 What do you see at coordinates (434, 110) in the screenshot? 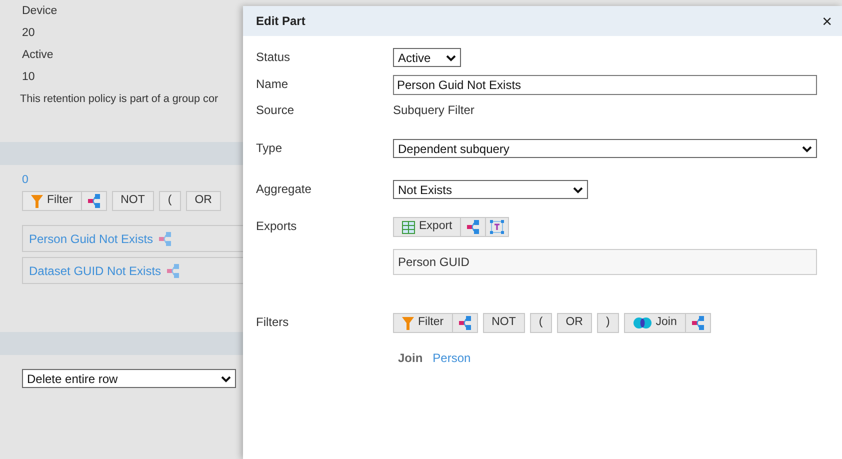
I see `field-value: Subquery Filter` at bounding box center [434, 110].